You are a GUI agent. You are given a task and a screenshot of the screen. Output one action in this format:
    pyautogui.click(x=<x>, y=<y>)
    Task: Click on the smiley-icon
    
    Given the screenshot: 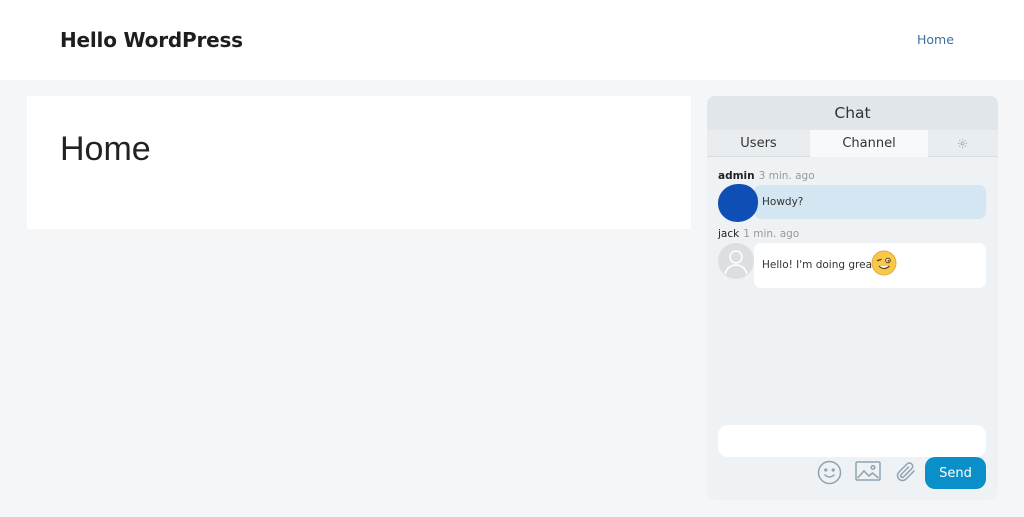 What is the action you would take?
    pyautogui.click(x=829, y=472)
    